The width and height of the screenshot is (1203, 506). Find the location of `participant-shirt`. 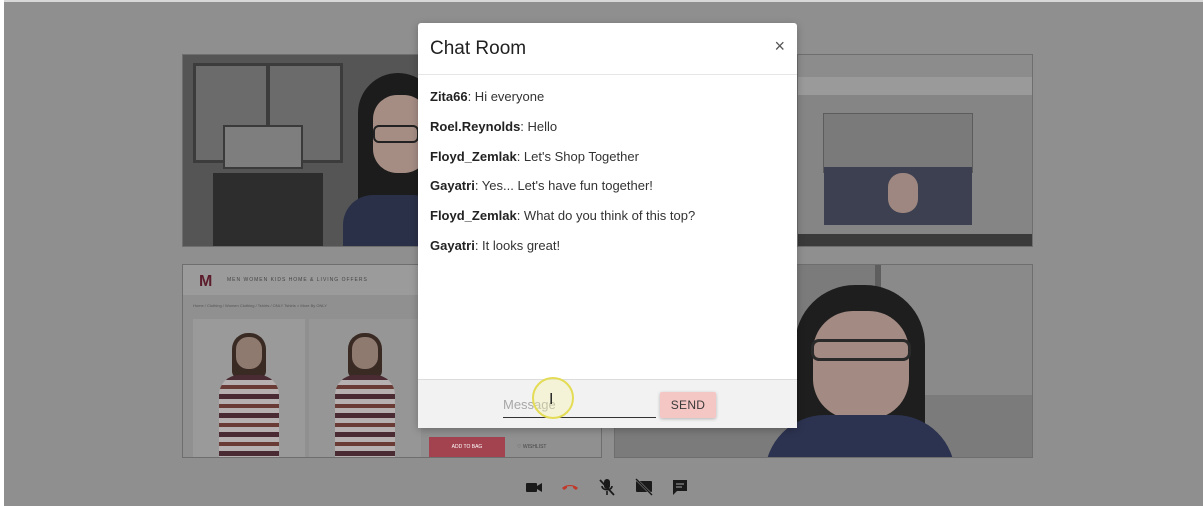

participant-shirt is located at coordinates (381, 220).